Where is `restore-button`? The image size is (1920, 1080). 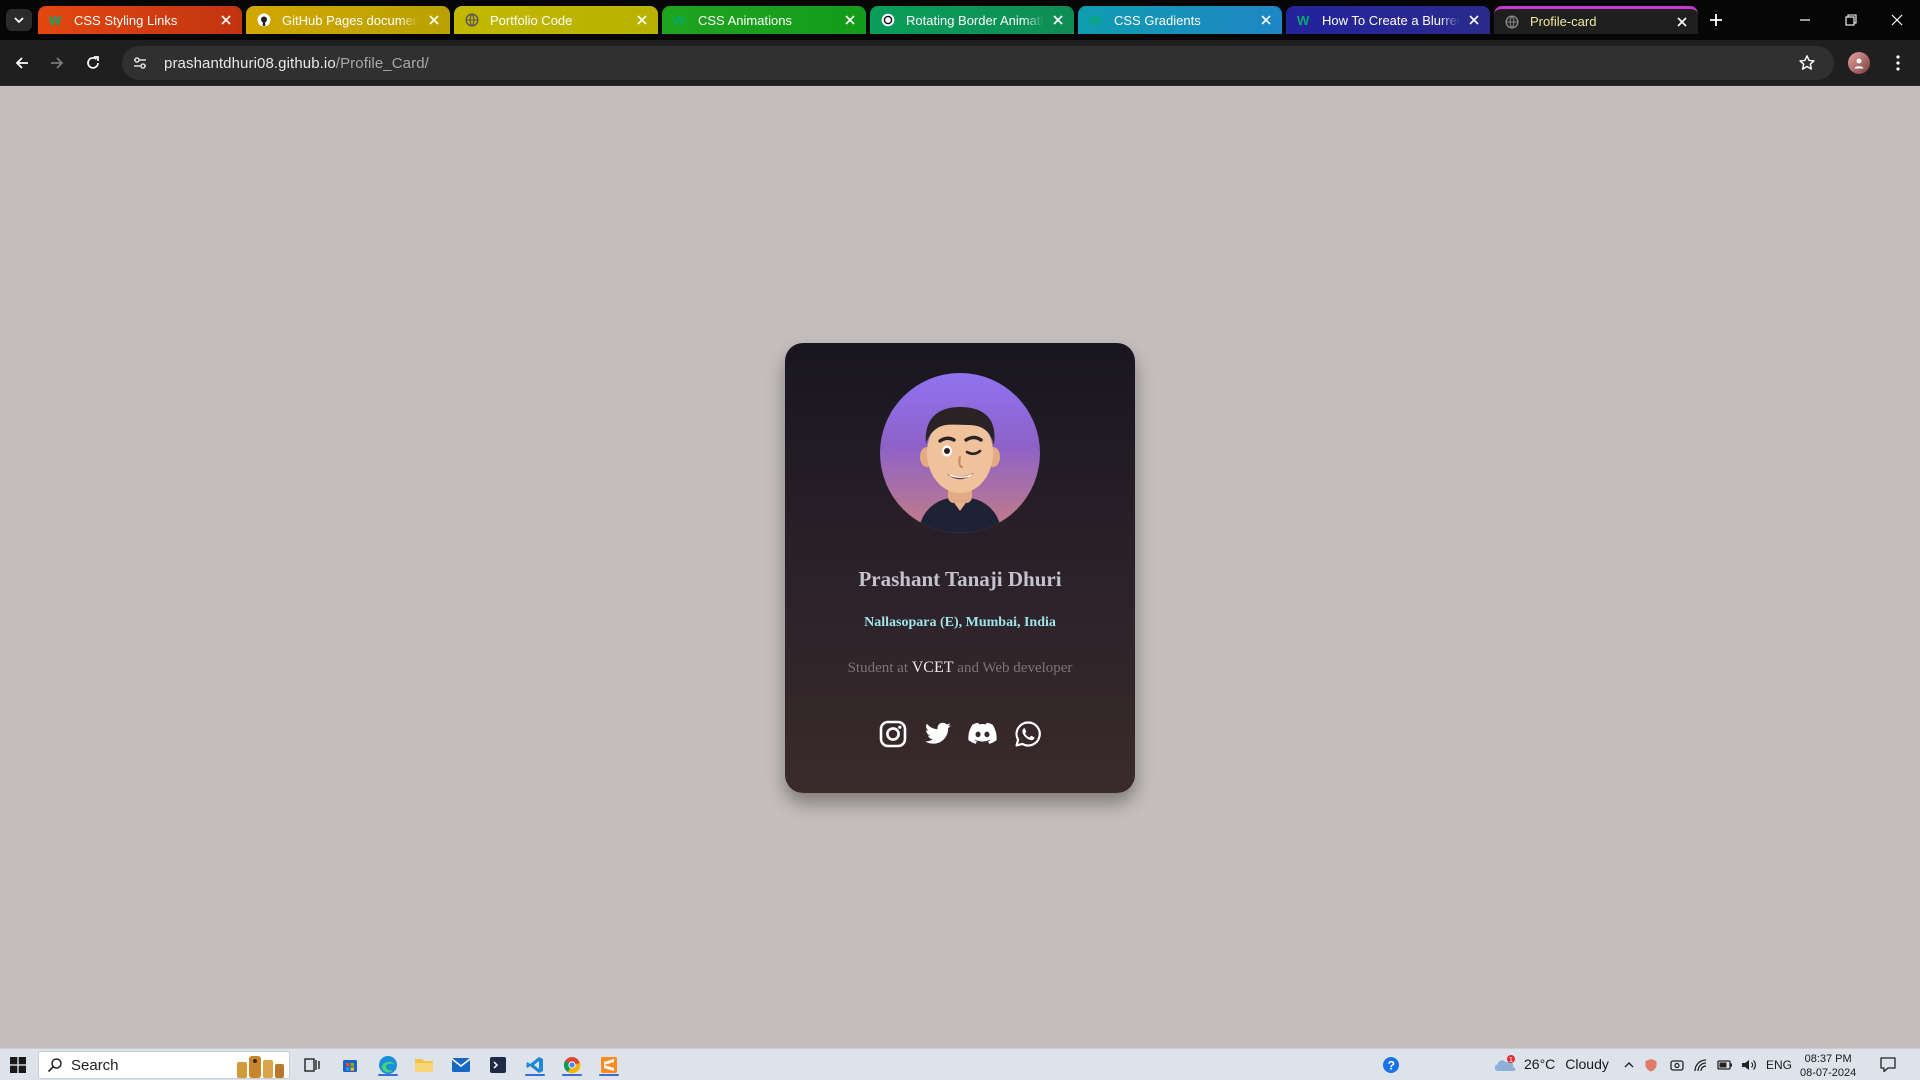 restore-button is located at coordinates (1851, 20).